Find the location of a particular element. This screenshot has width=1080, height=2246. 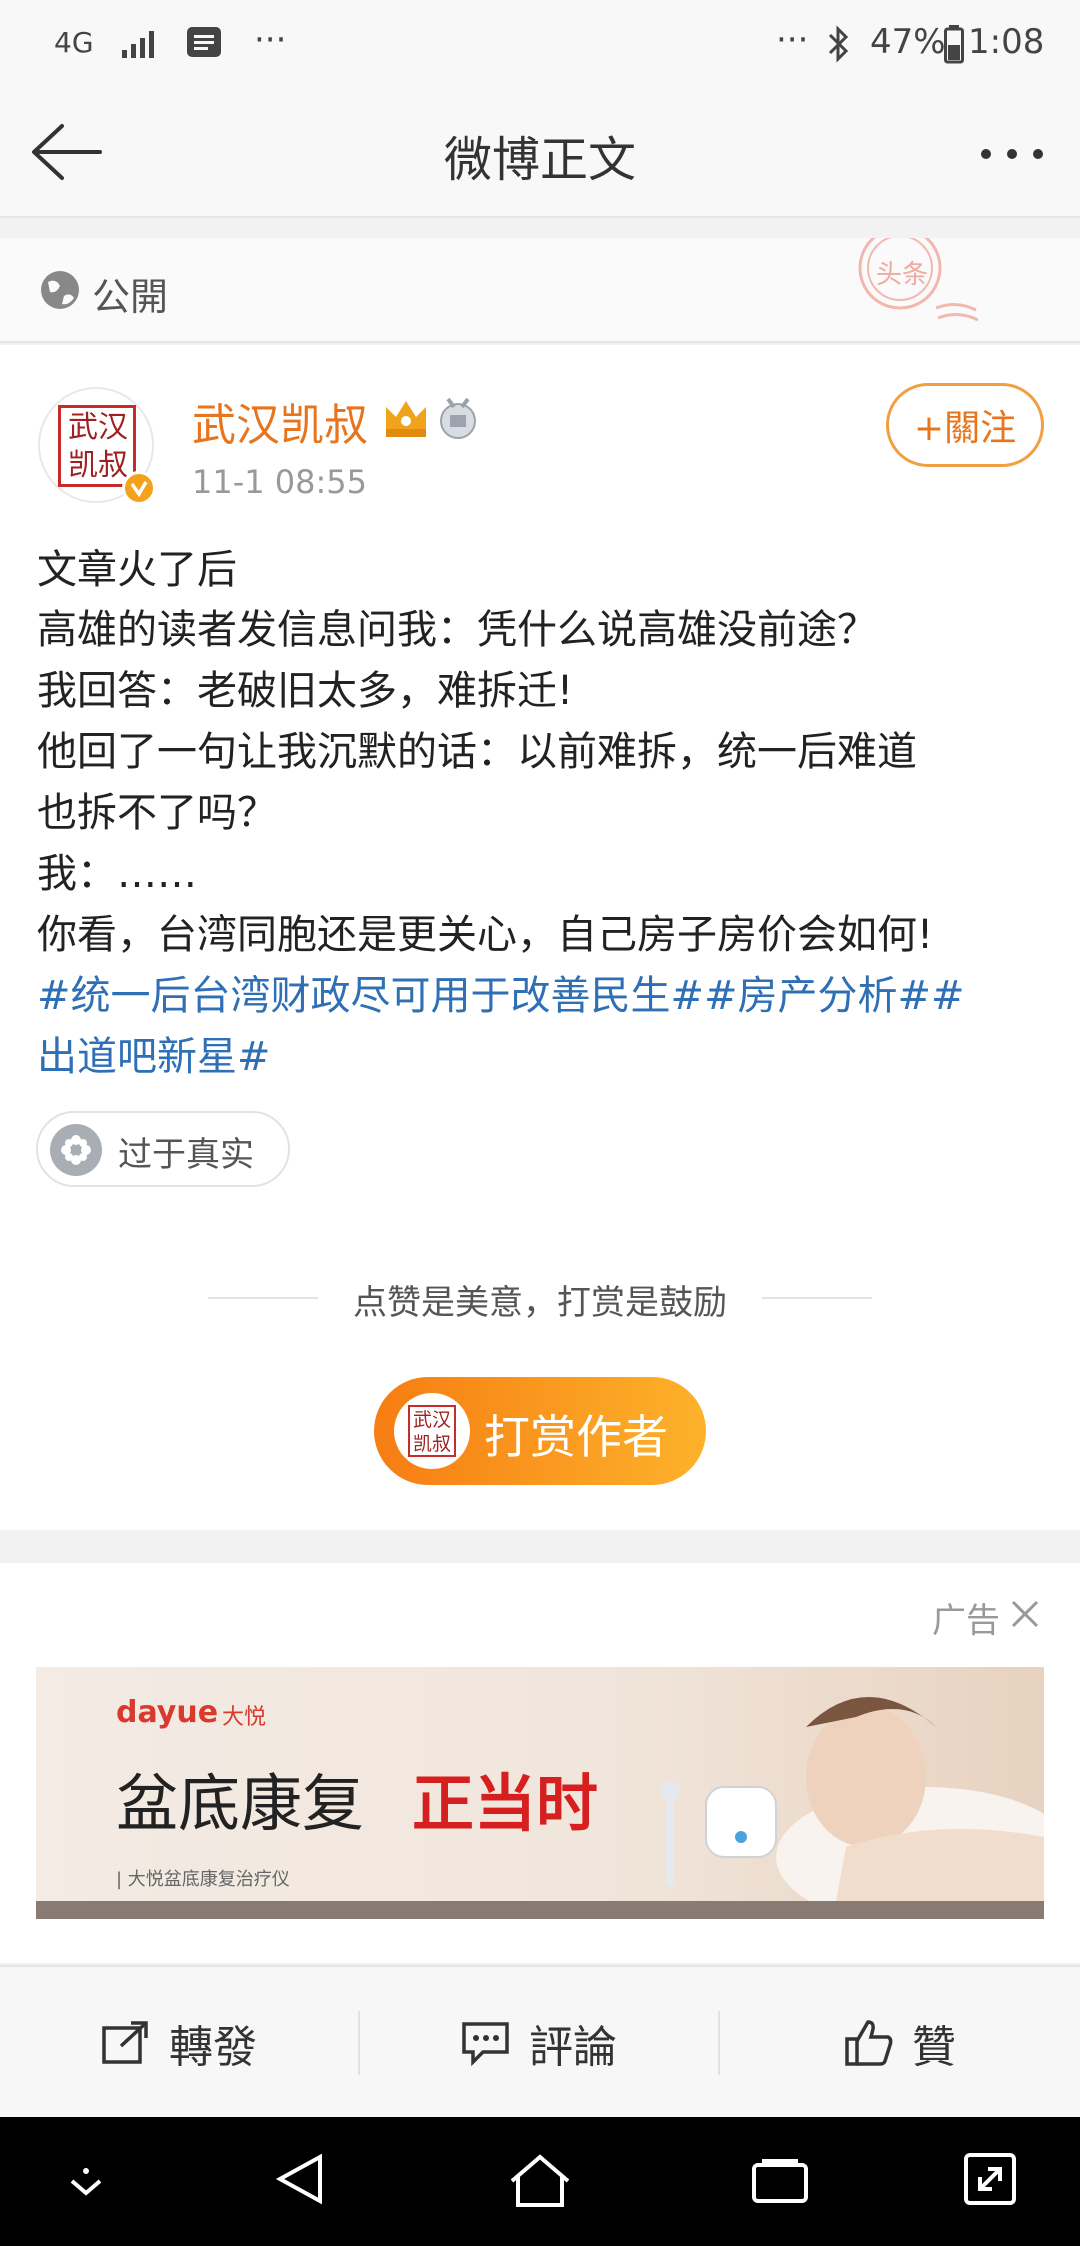

topic-link: #统一后台湾财政尽可用于改善民生##房产分析## is located at coordinates (501, 992).